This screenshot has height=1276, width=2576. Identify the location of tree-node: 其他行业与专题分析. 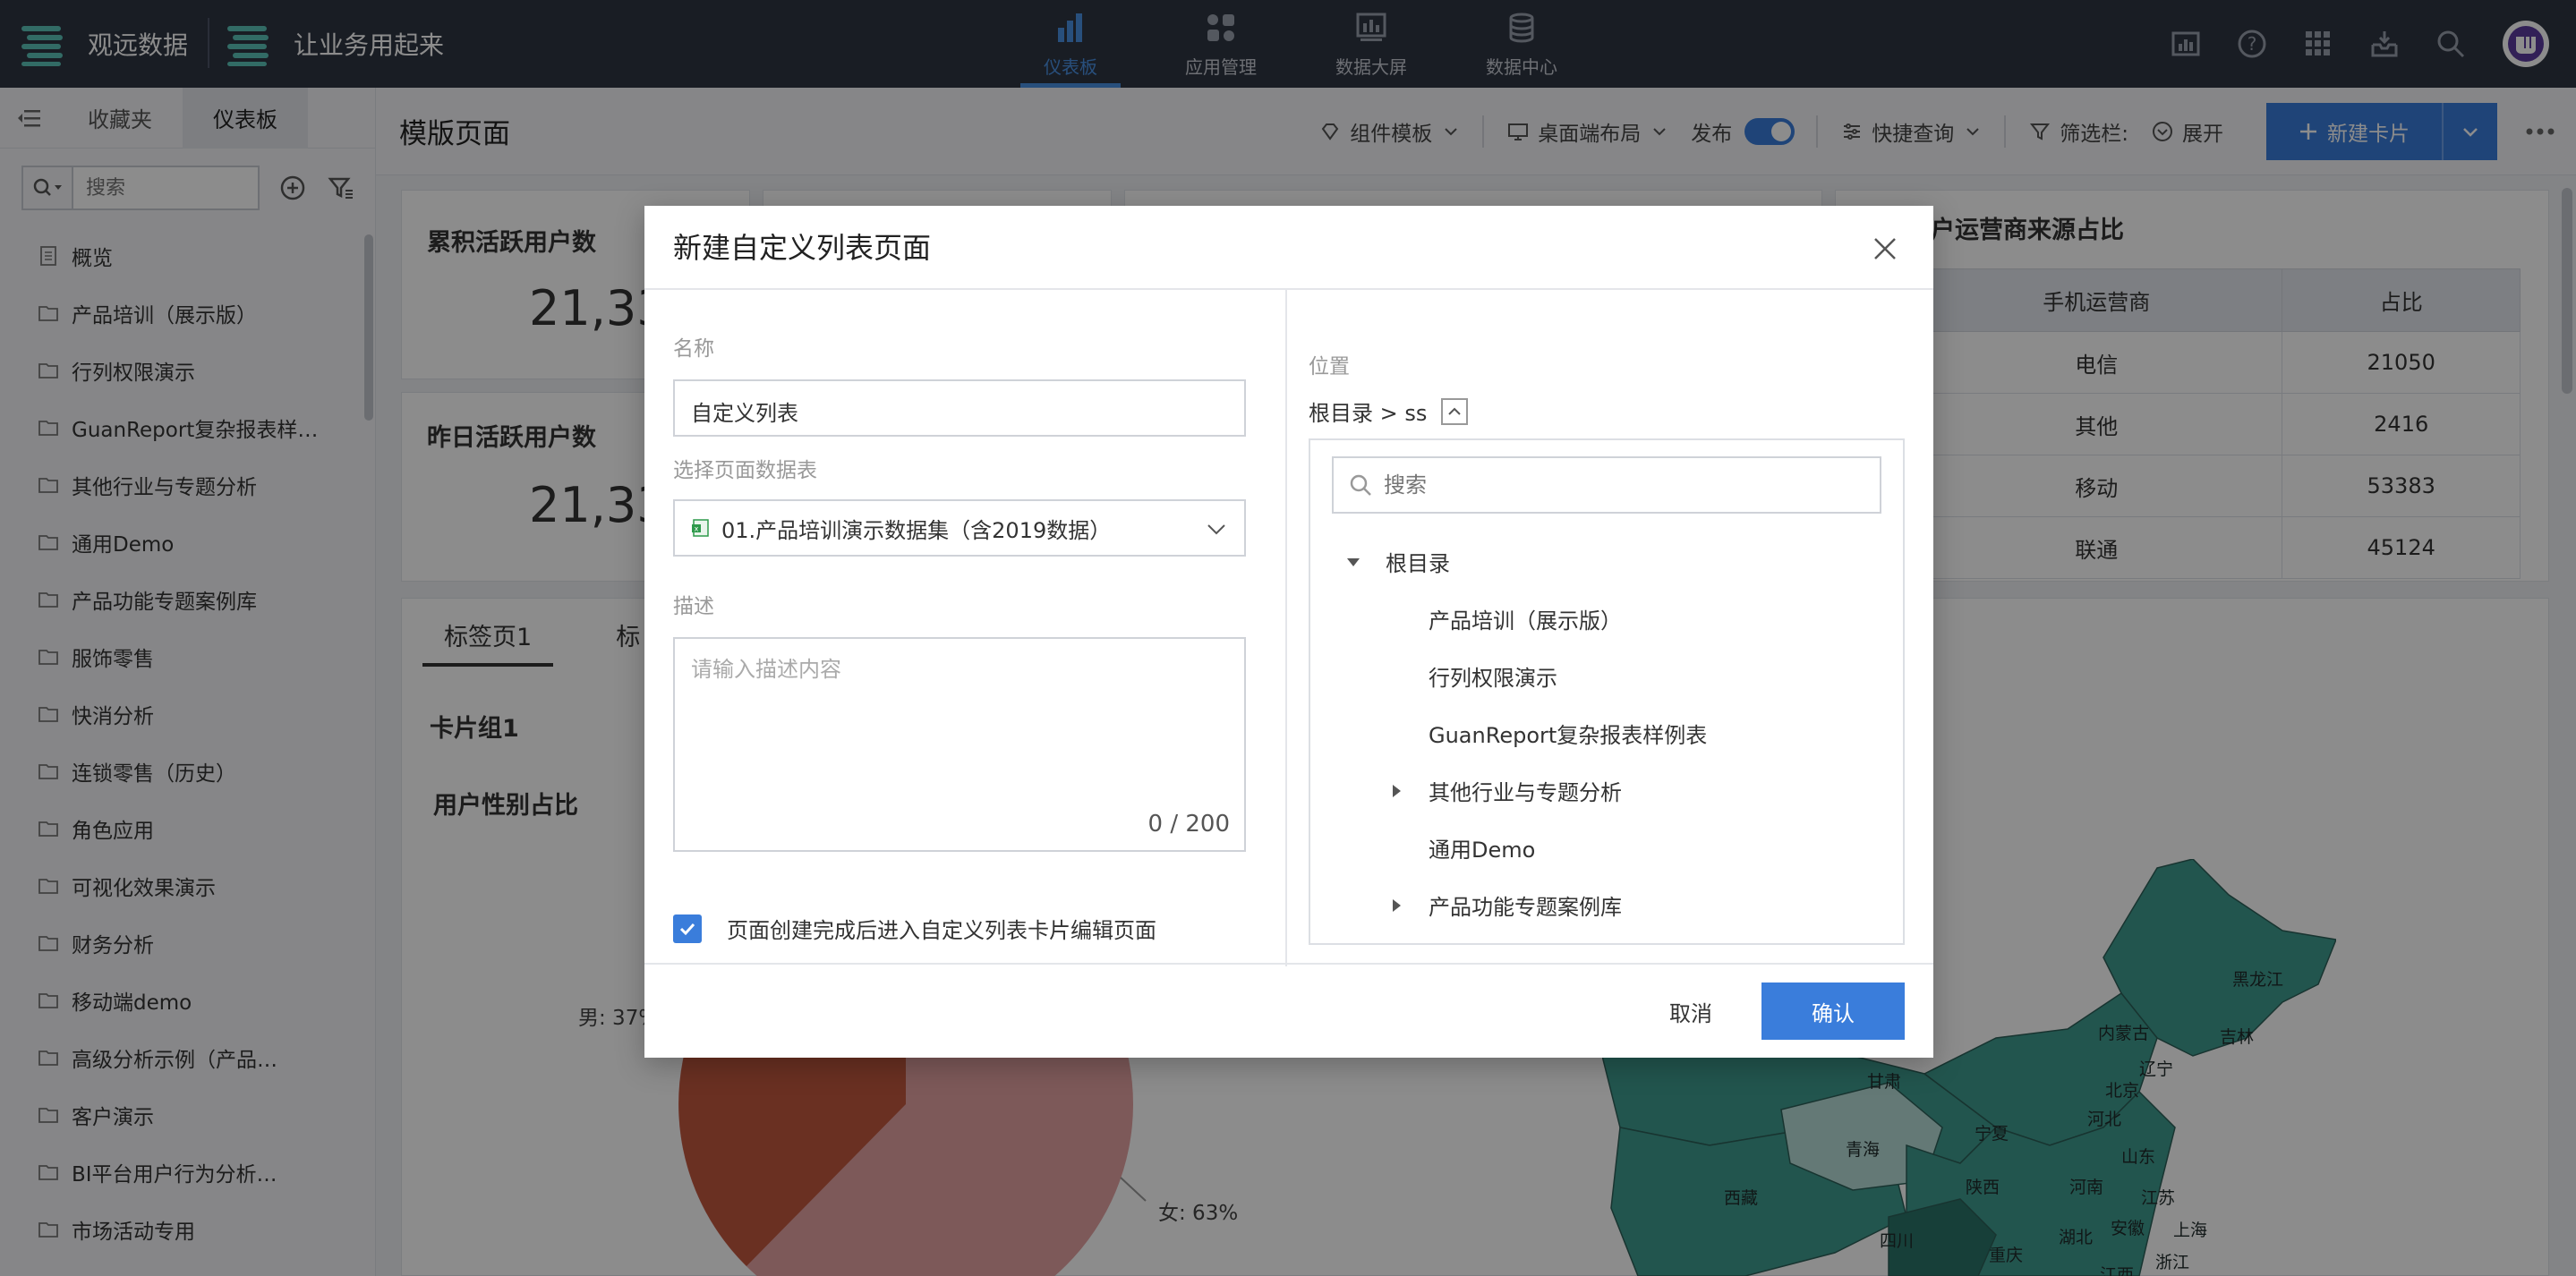
(1504, 791).